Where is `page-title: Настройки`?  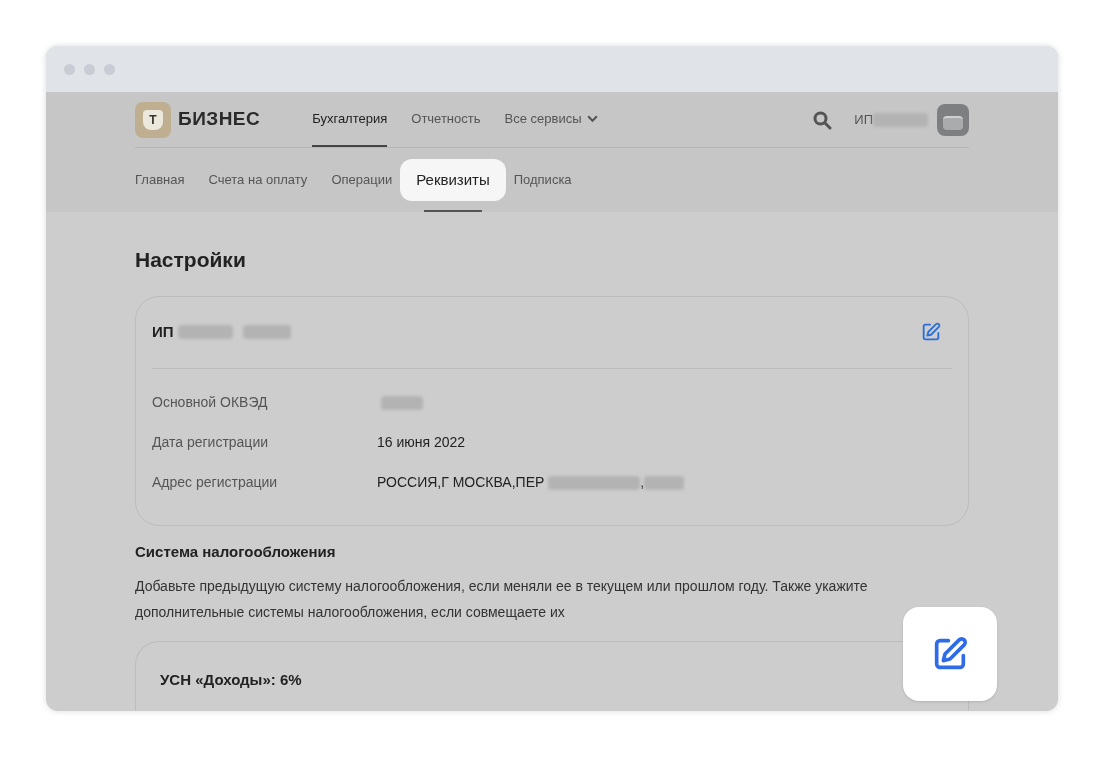 page-title: Настройки is located at coordinates (191, 260).